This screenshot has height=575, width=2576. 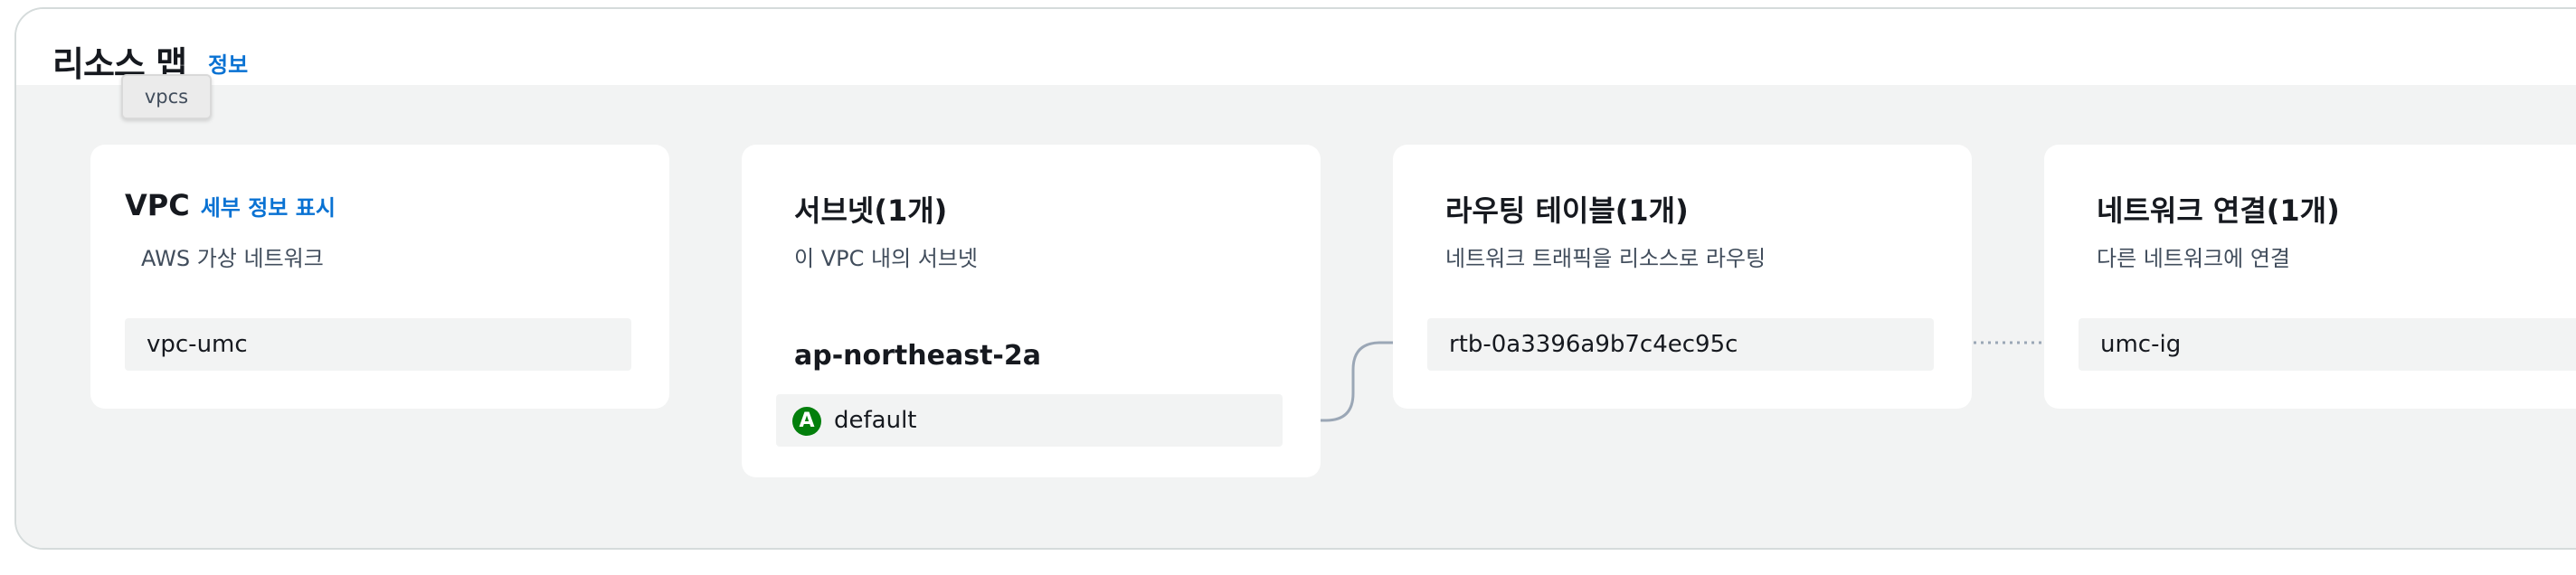 What do you see at coordinates (887, 258) in the screenshot?
I see `subnet-card-description: 이 VPC 내의 서브넷` at bounding box center [887, 258].